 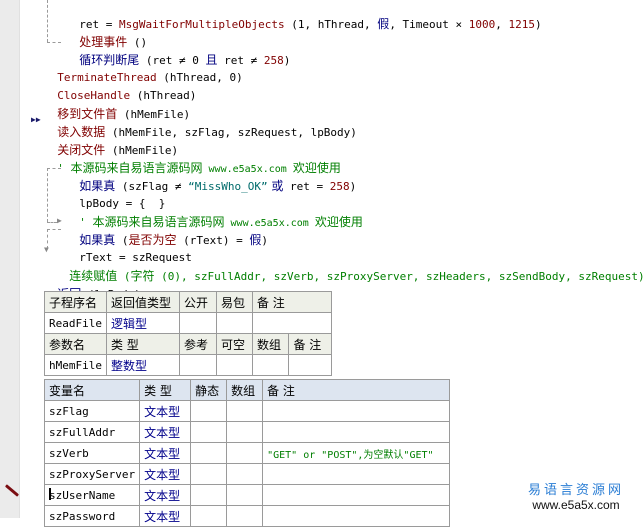 What do you see at coordinates (92, 390) in the screenshot?
I see `header-cell: 变量名` at bounding box center [92, 390].